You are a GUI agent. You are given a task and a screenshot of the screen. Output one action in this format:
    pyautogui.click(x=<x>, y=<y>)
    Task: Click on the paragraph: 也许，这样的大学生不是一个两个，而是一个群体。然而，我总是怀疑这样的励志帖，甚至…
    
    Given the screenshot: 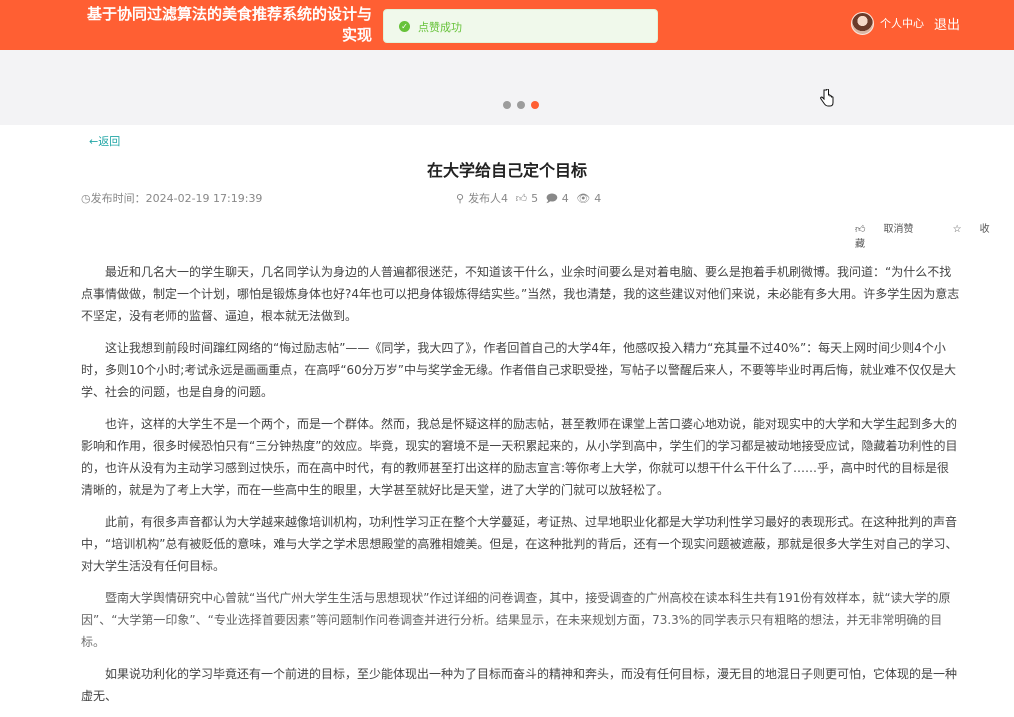 What is the action you would take?
    pyautogui.click(x=519, y=457)
    